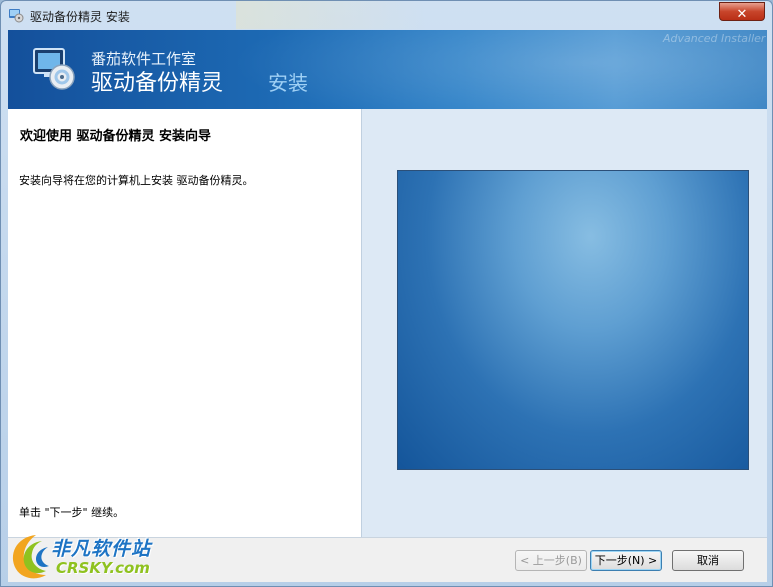 The width and height of the screenshot is (773, 587). I want to click on close-icon: ✕, so click(742, 14).